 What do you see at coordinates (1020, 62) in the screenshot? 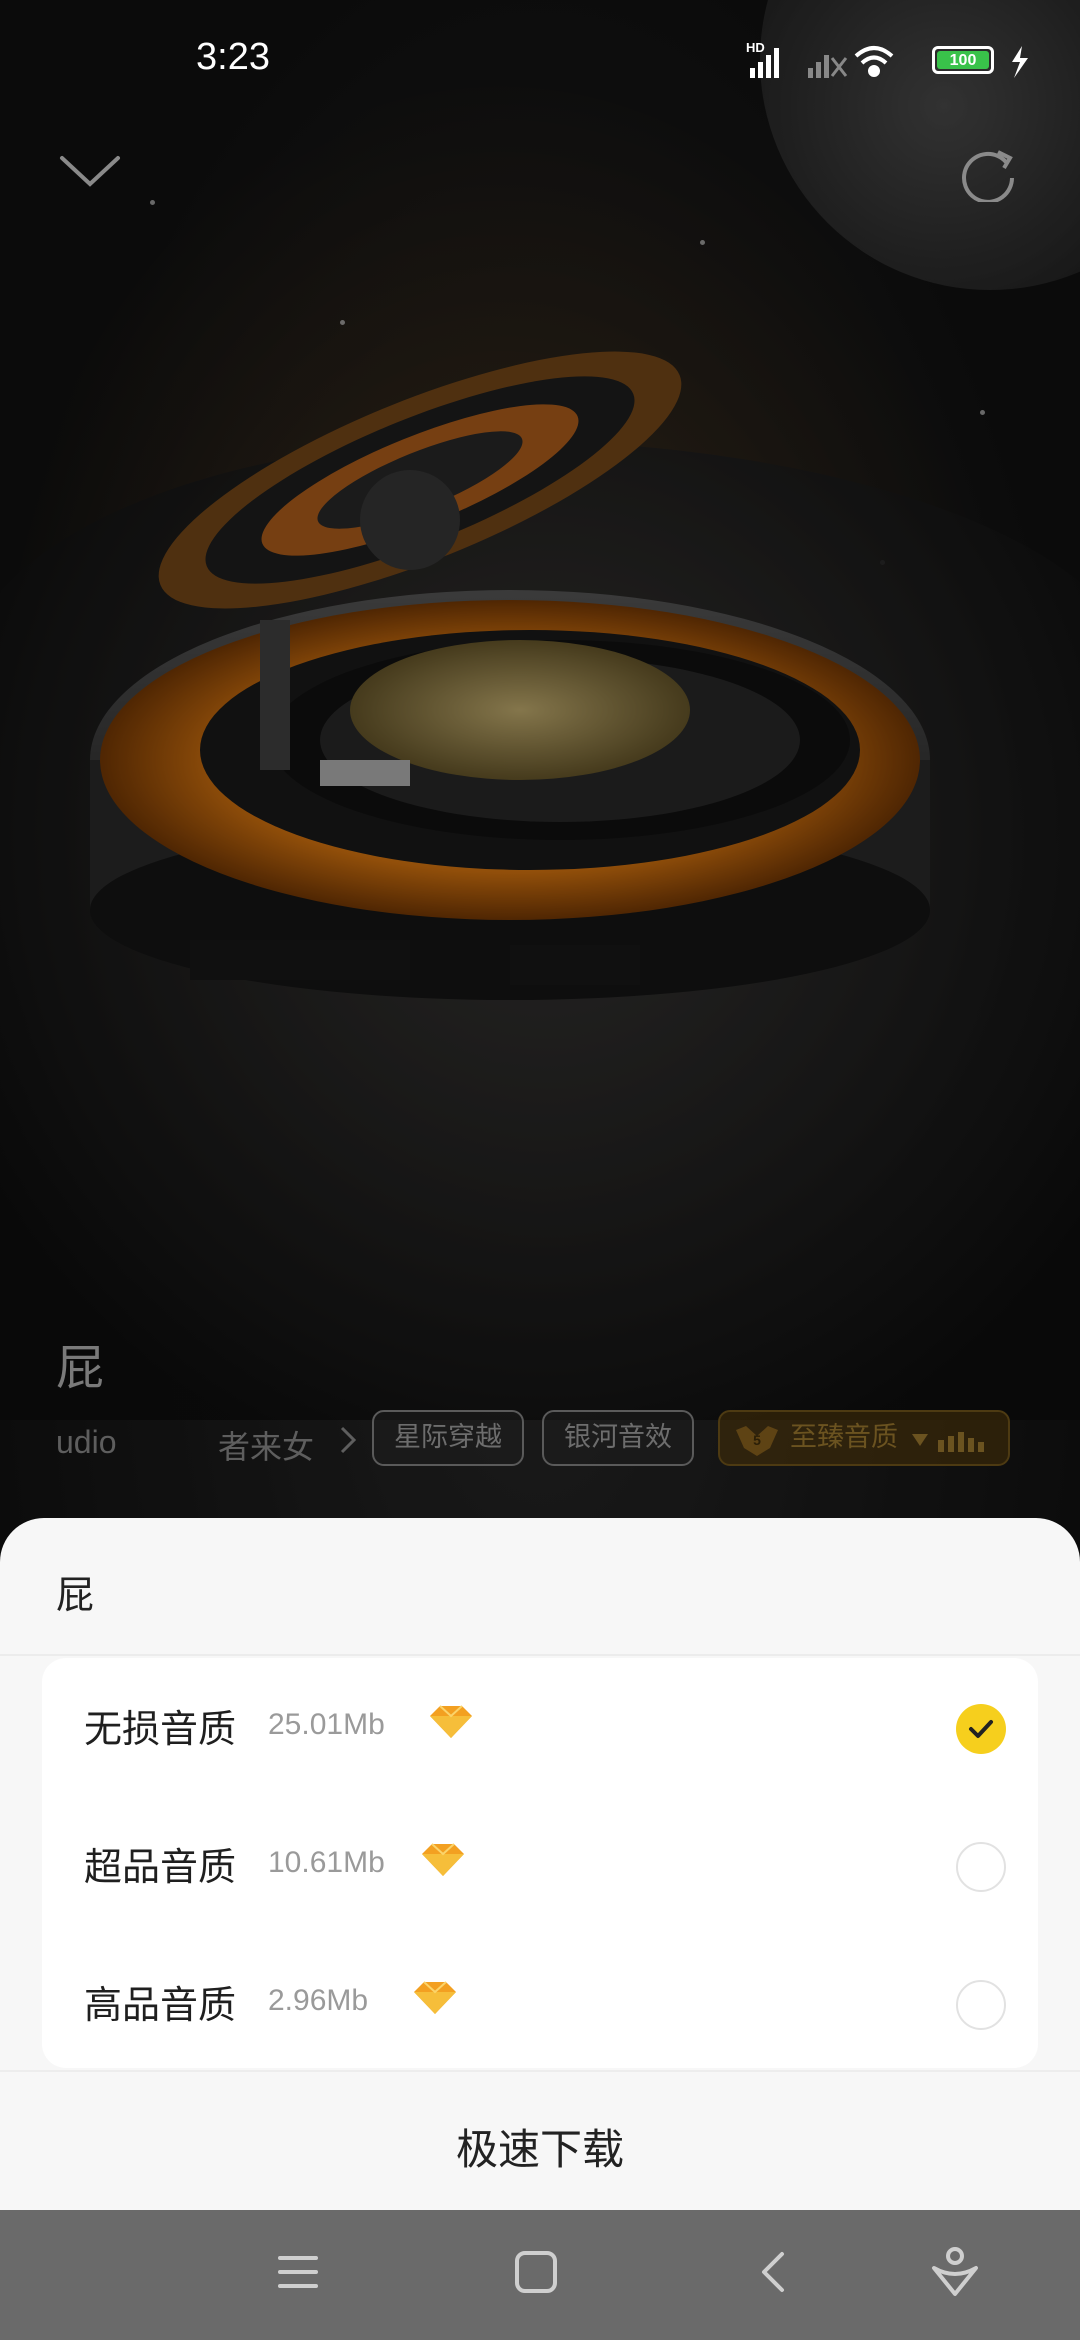
I see `charging-icon` at bounding box center [1020, 62].